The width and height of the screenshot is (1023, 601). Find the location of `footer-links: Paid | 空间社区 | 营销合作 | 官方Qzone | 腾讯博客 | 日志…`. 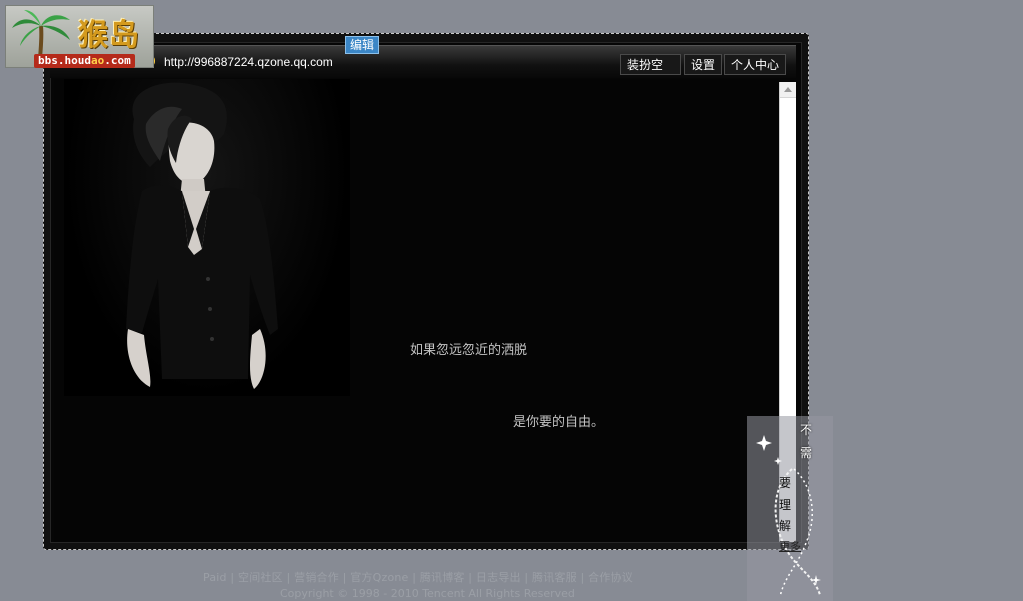

footer-links: Paid | 空间社区 | 营销合作 | 官方Qzone | 腾讯博客 | 日志… is located at coordinates (418, 577).